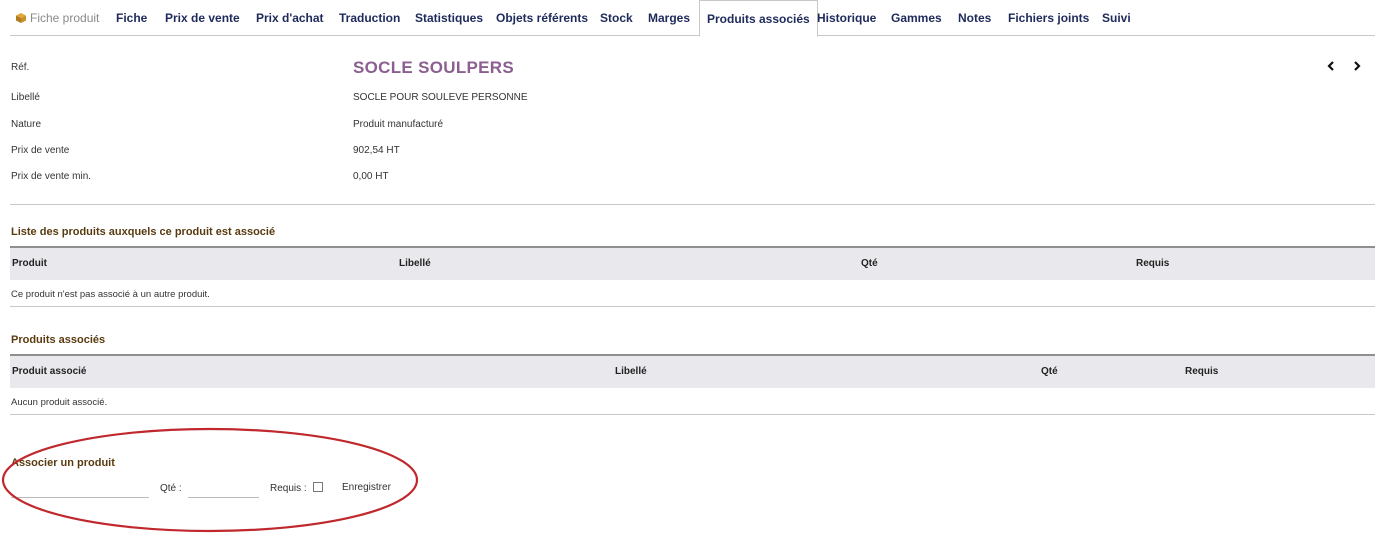  Describe the element at coordinates (440, 97) in the screenshot. I see `libelle-value: SOCLE POUR SOULEVE PERSONNE` at that location.